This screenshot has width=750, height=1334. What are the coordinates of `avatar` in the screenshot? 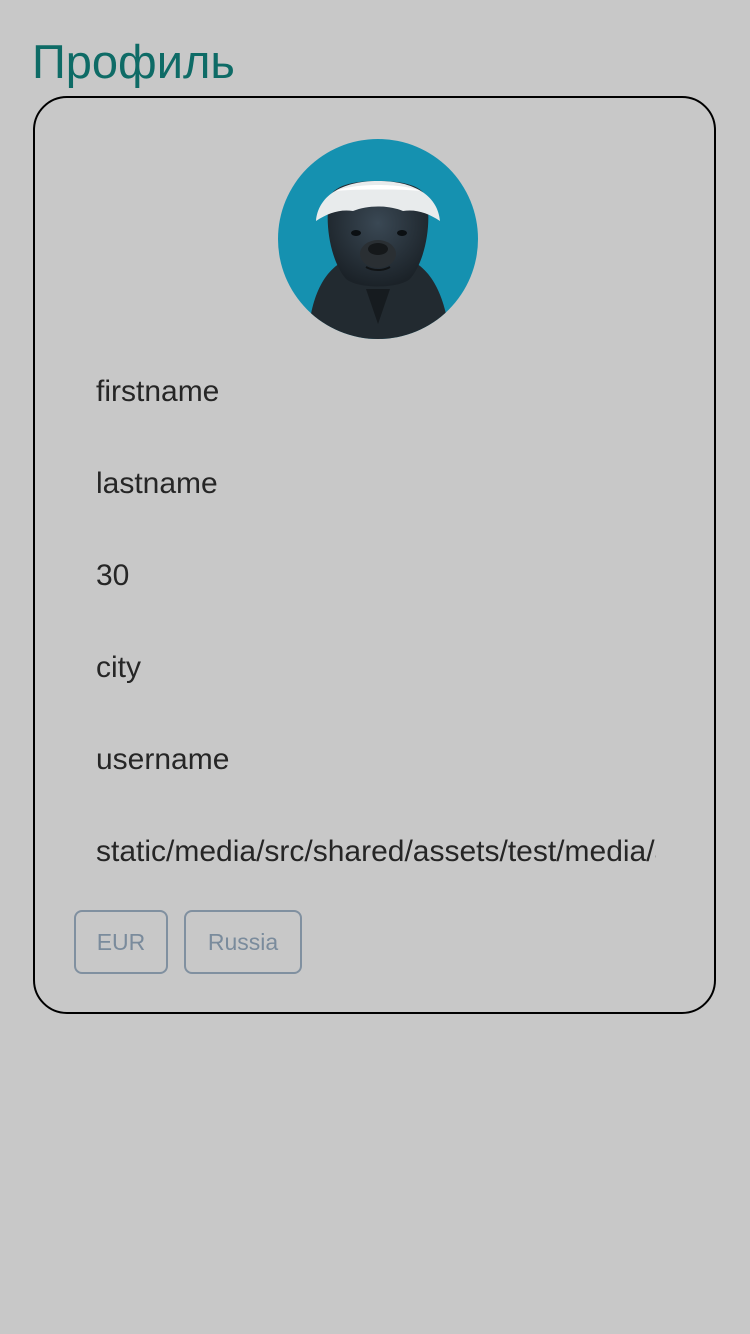 It's located at (378, 239).